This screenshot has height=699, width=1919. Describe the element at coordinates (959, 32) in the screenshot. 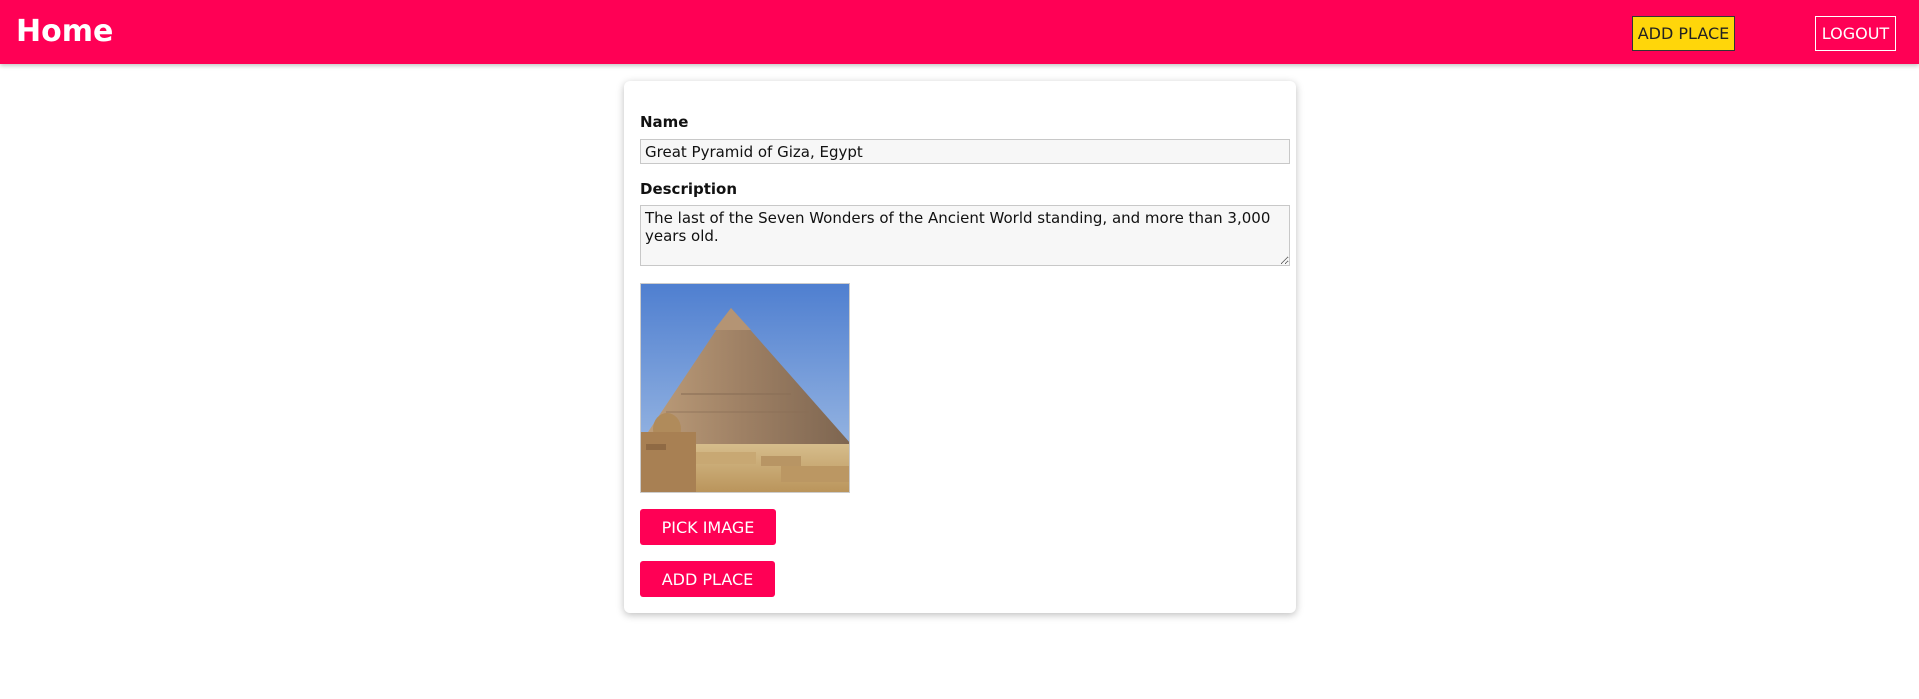

I see `app-header: Home ADD PLACE LOGOUT` at that location.